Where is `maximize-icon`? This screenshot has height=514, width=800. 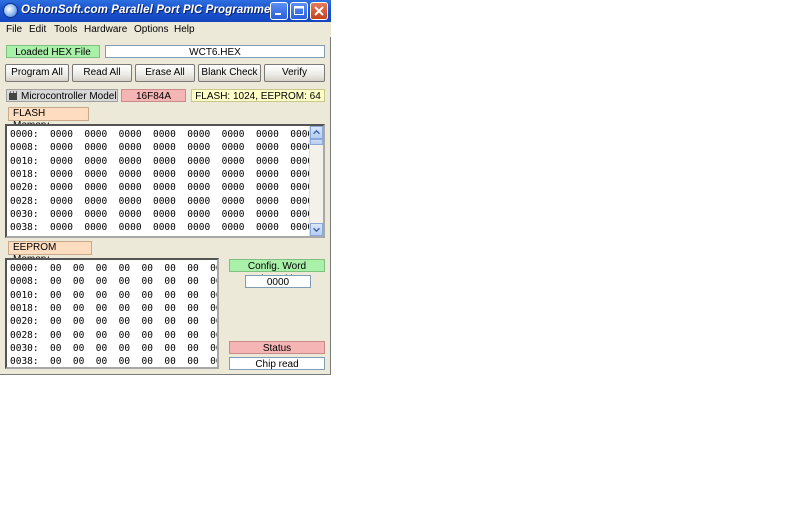
maximize-icon is located at coordinates (299, 10).